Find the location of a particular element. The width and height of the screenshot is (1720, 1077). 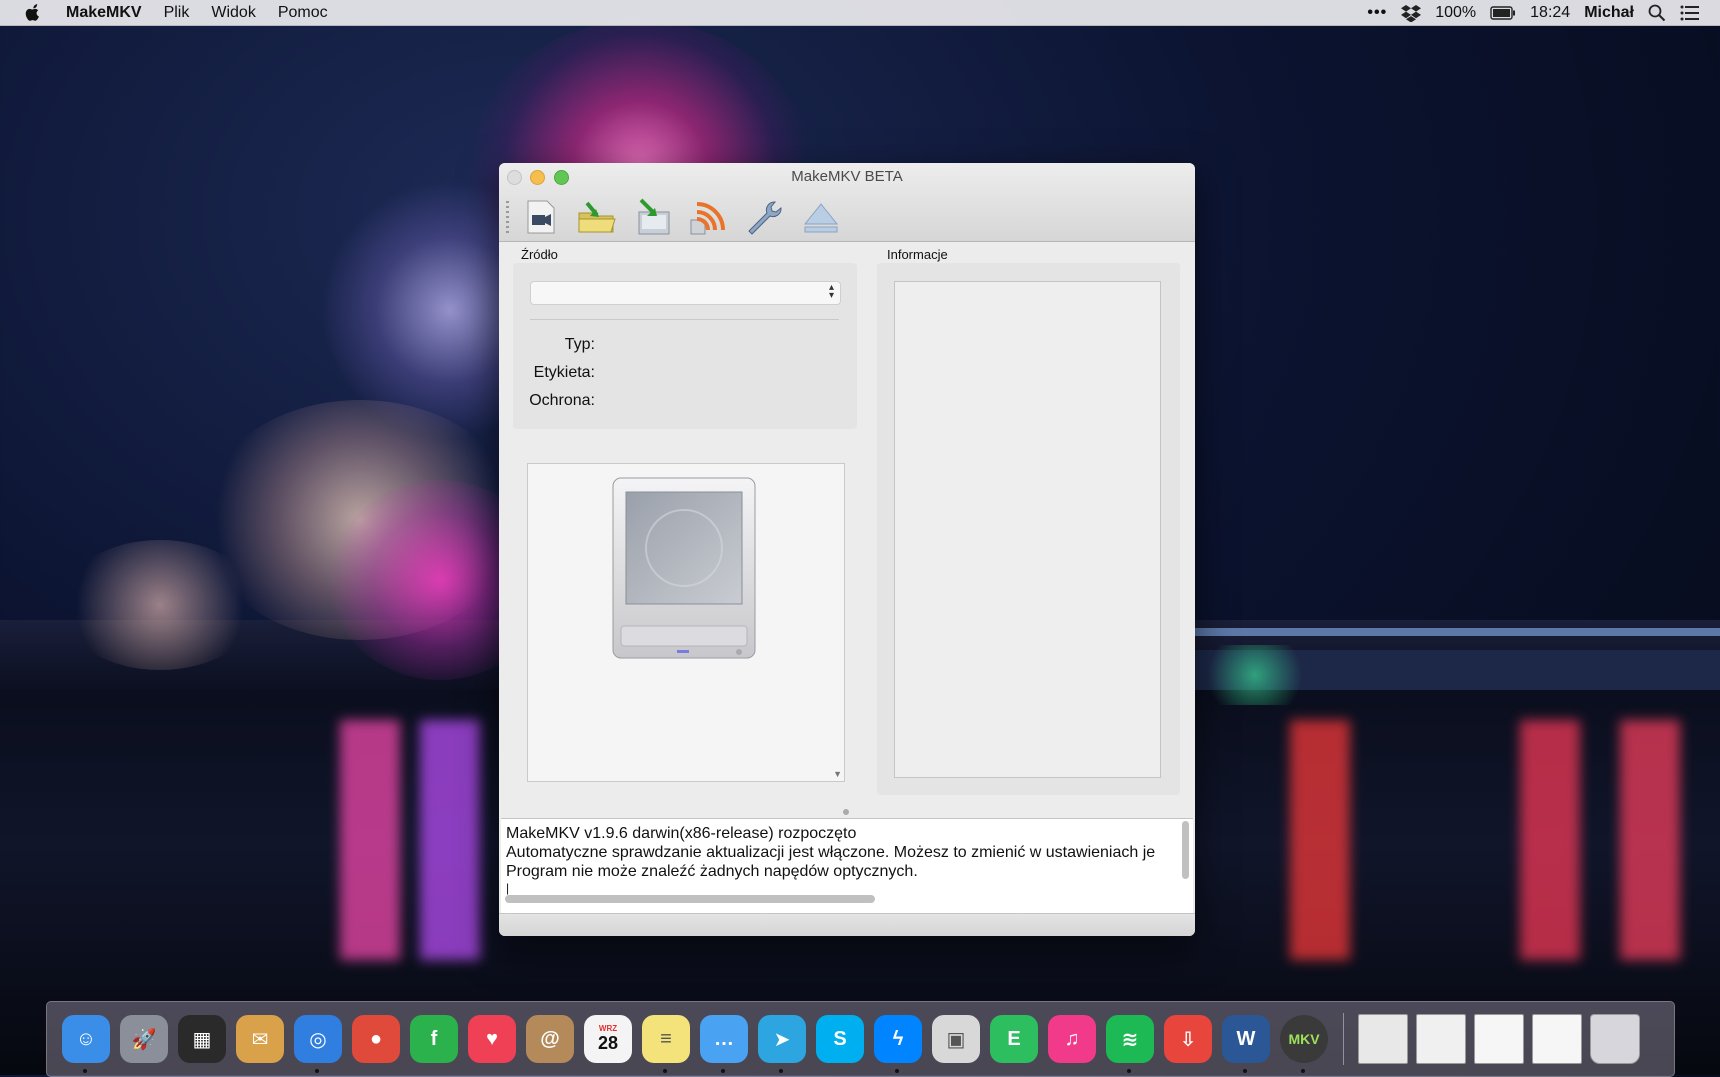

trash-icon is located at coordinates (1615, 1039).